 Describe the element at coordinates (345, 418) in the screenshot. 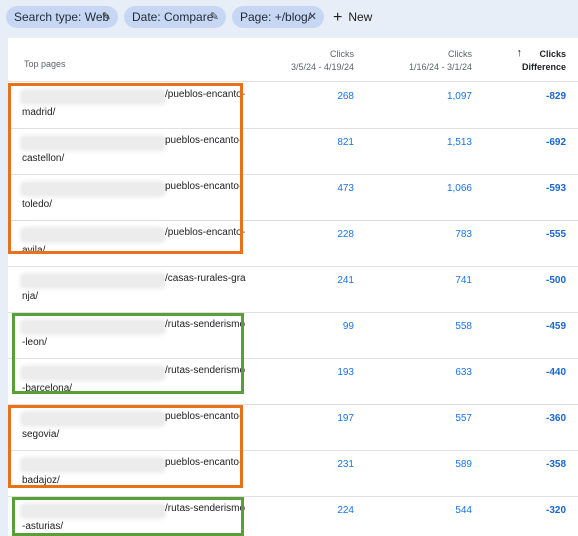

I see `clicks-current: 197` at that location.